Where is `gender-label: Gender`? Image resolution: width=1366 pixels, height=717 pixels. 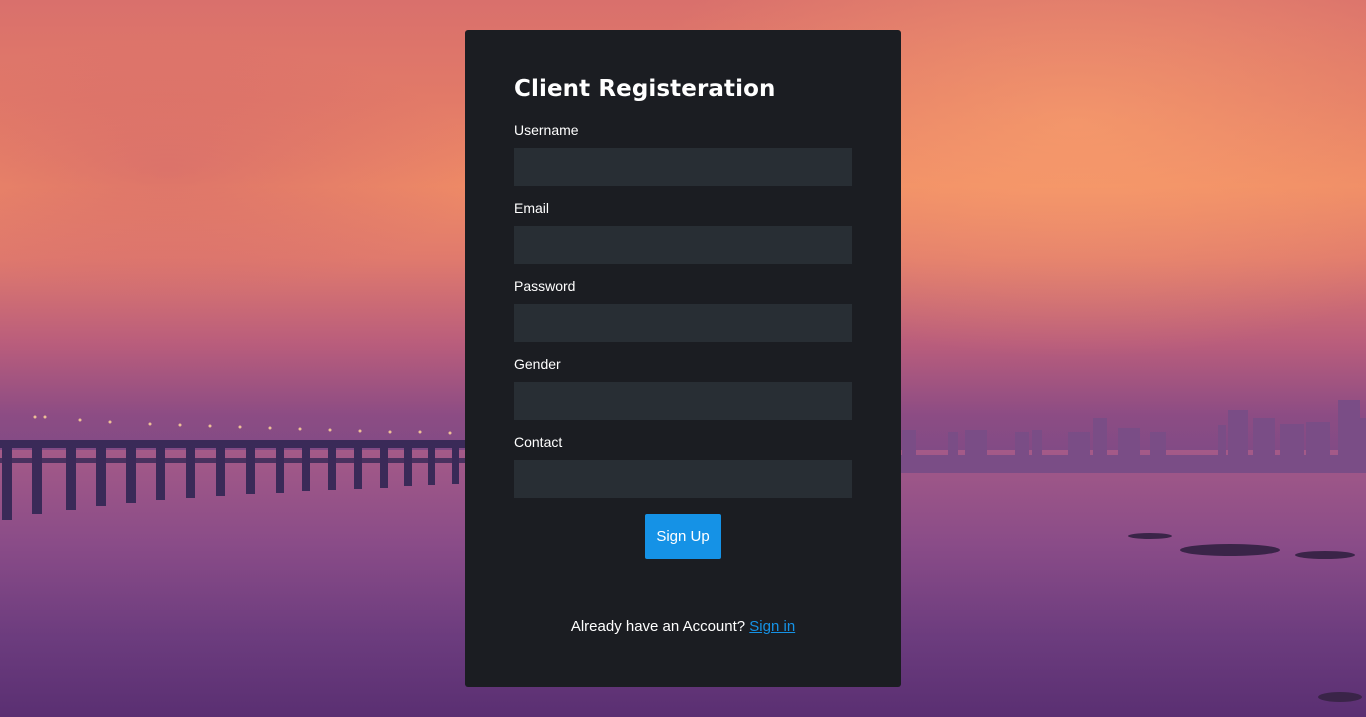
gender-label: Gender is located at coordinates (537, 364).